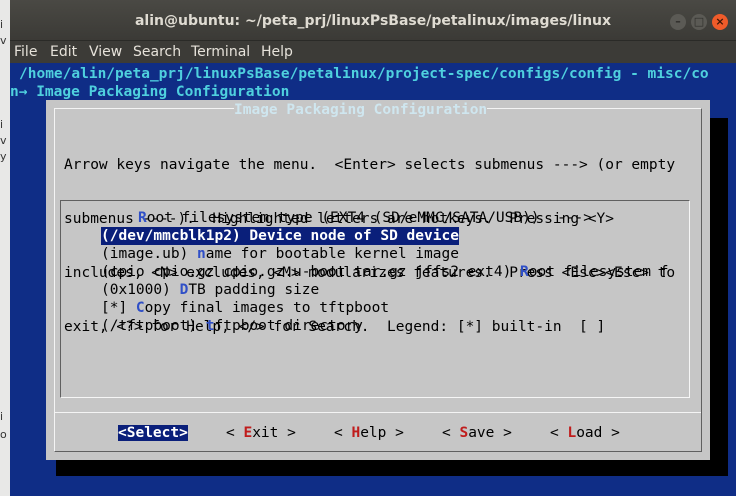  I want to click on item-label: opy final images to tftpboot, so click(267, 308).